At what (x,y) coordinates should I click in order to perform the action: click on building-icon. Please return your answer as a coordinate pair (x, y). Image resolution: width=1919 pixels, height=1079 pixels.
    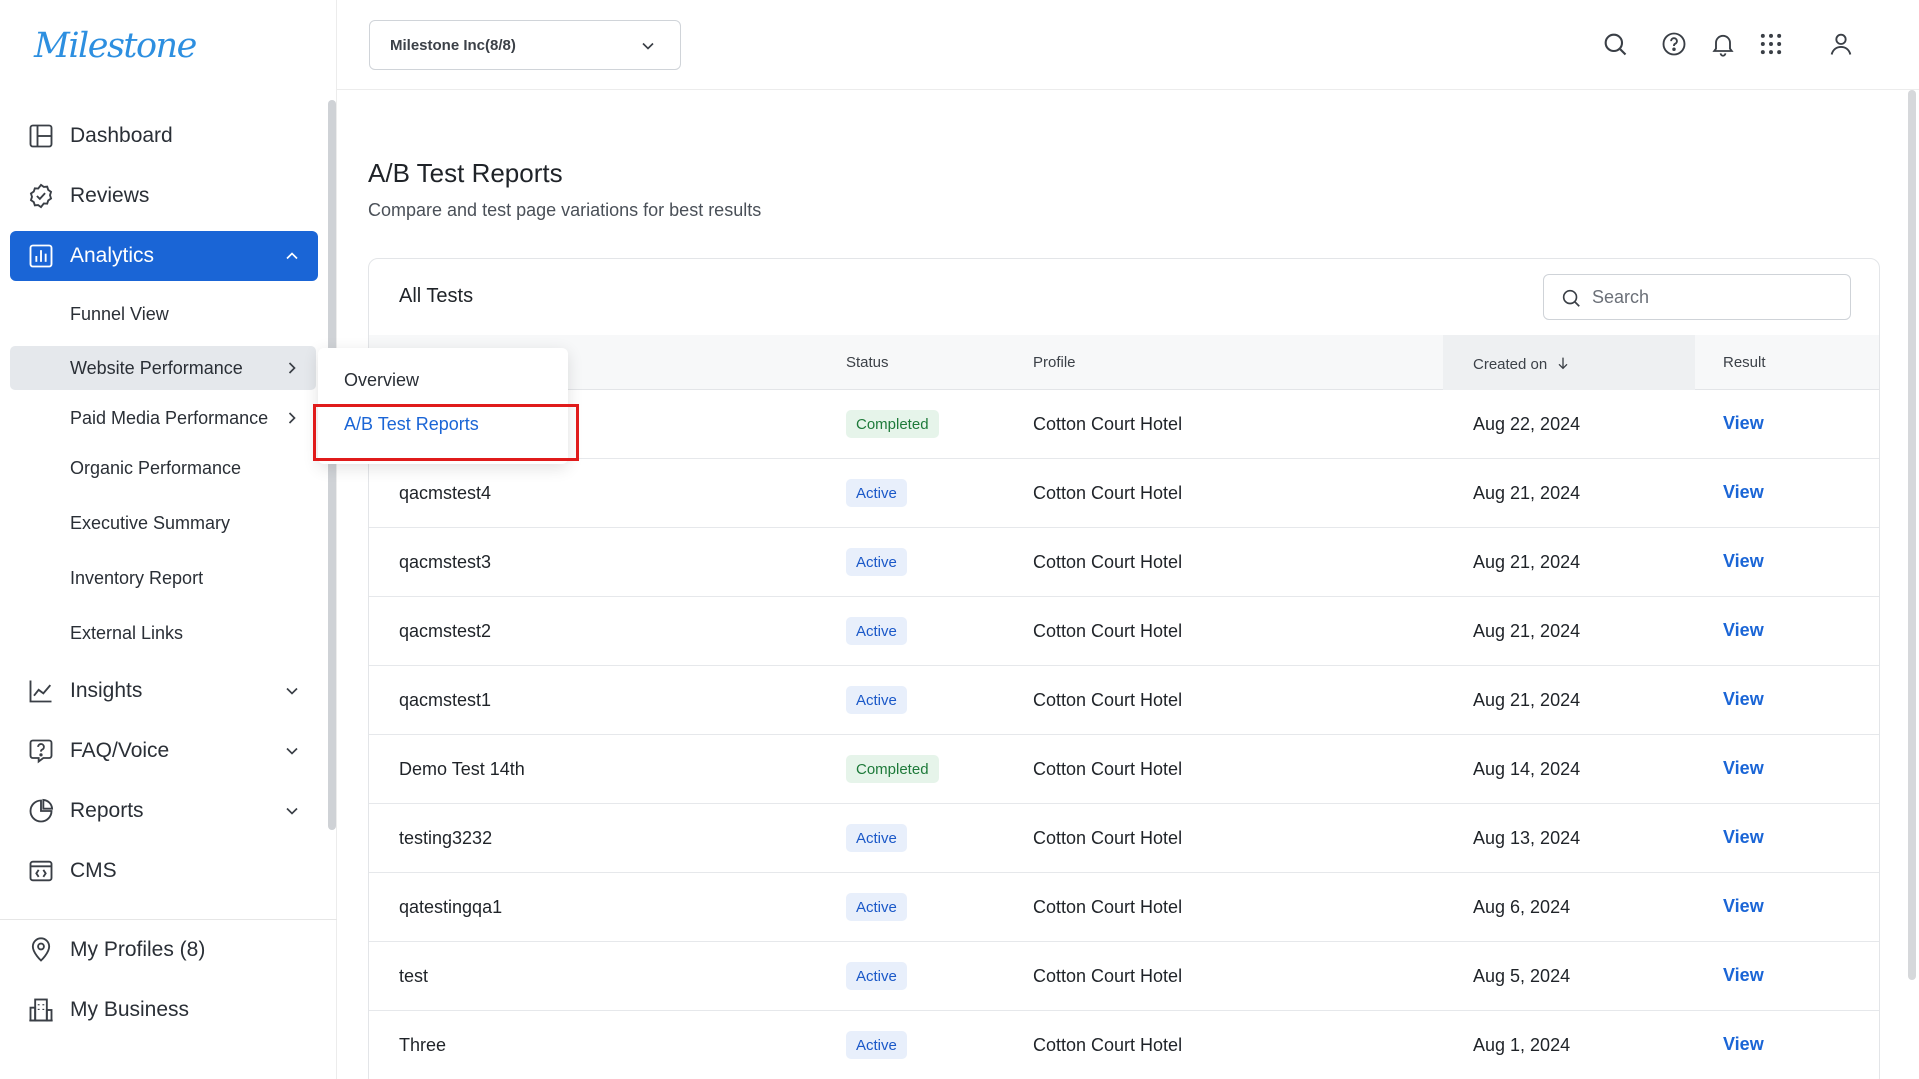
    Looking at the image, I should click on (41, 1010).